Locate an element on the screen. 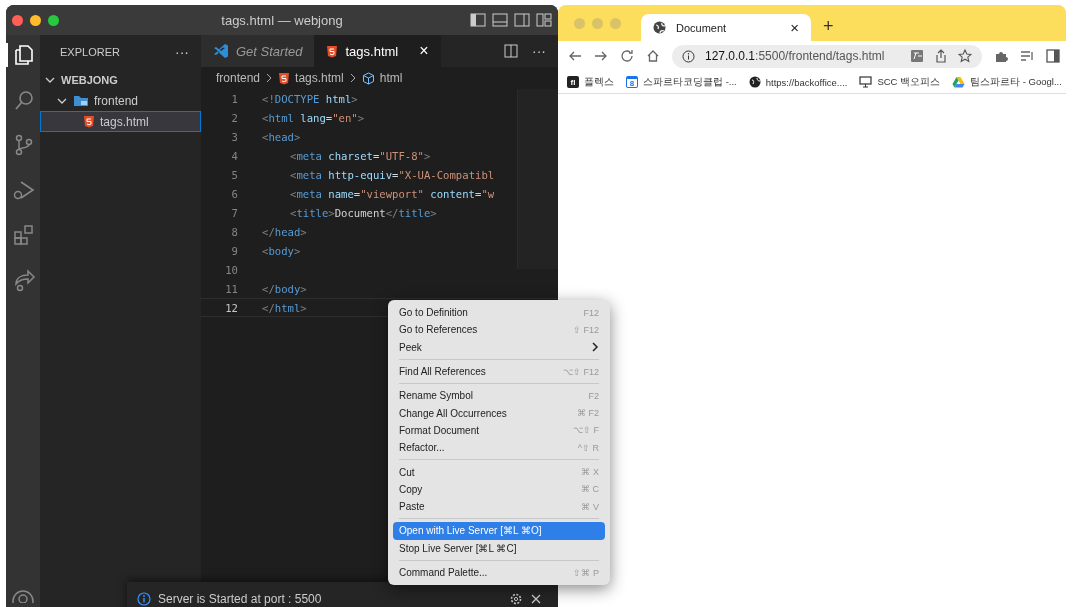  explorer-title: EXPLORER is located at coordinates (90, 52).